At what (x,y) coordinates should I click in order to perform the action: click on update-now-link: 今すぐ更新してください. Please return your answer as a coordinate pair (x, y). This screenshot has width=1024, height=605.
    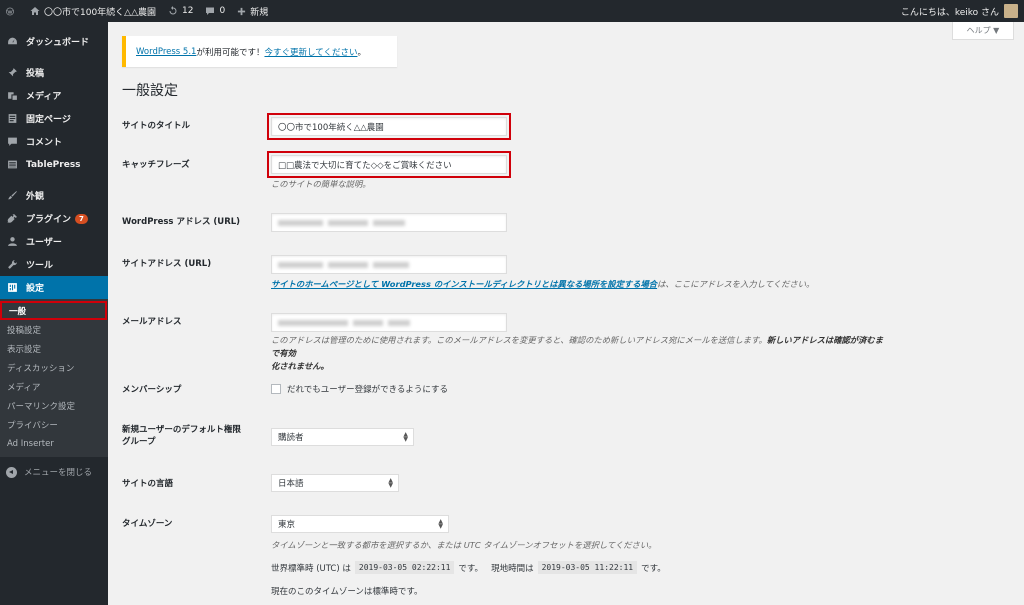
    Looking at the image, I should click on (310, 52).